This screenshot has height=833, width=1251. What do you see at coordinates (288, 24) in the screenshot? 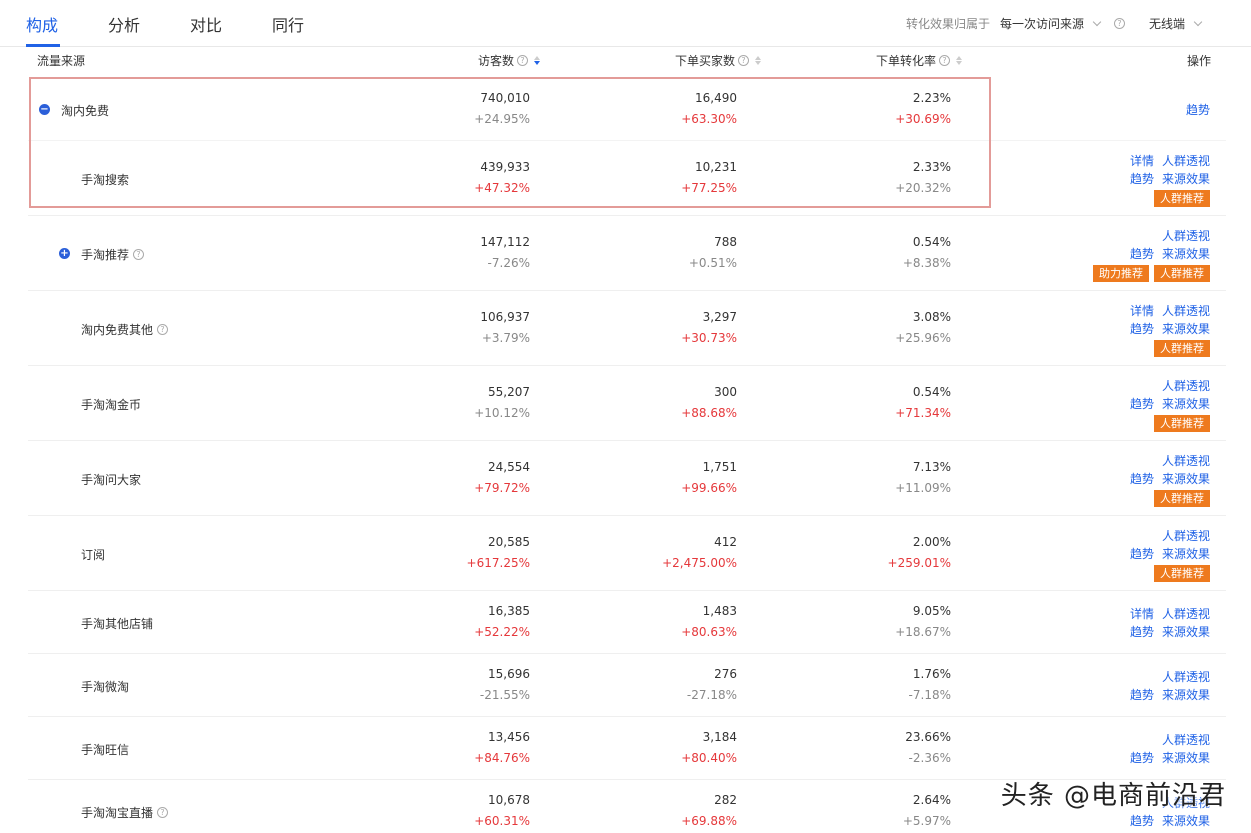
I see `tab-peers: 同行` at bounding box center [288, 24].